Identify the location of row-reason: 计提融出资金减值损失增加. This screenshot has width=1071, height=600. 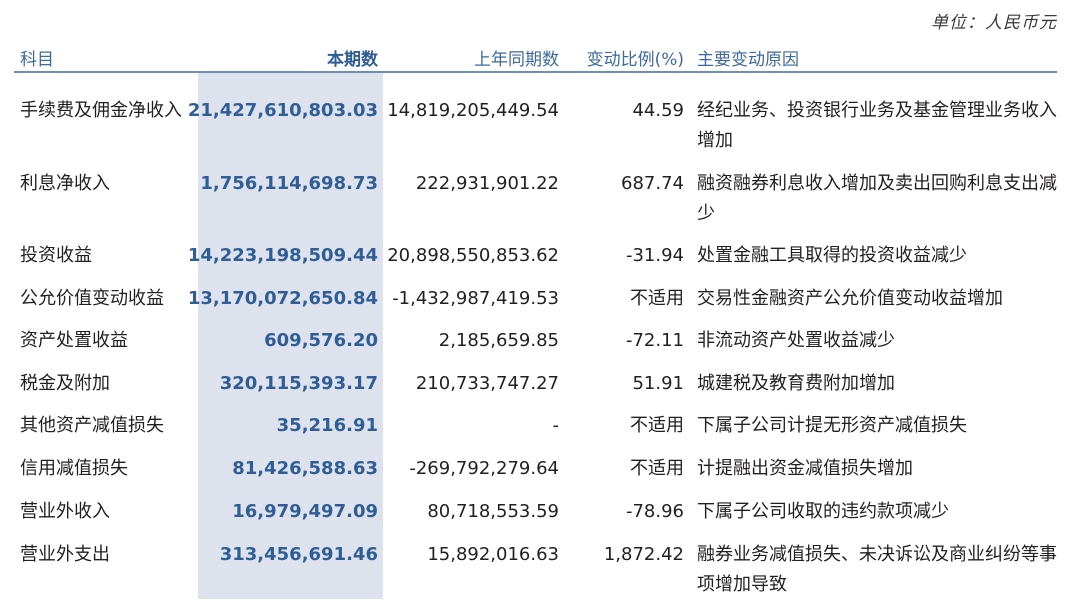
(805, 468).